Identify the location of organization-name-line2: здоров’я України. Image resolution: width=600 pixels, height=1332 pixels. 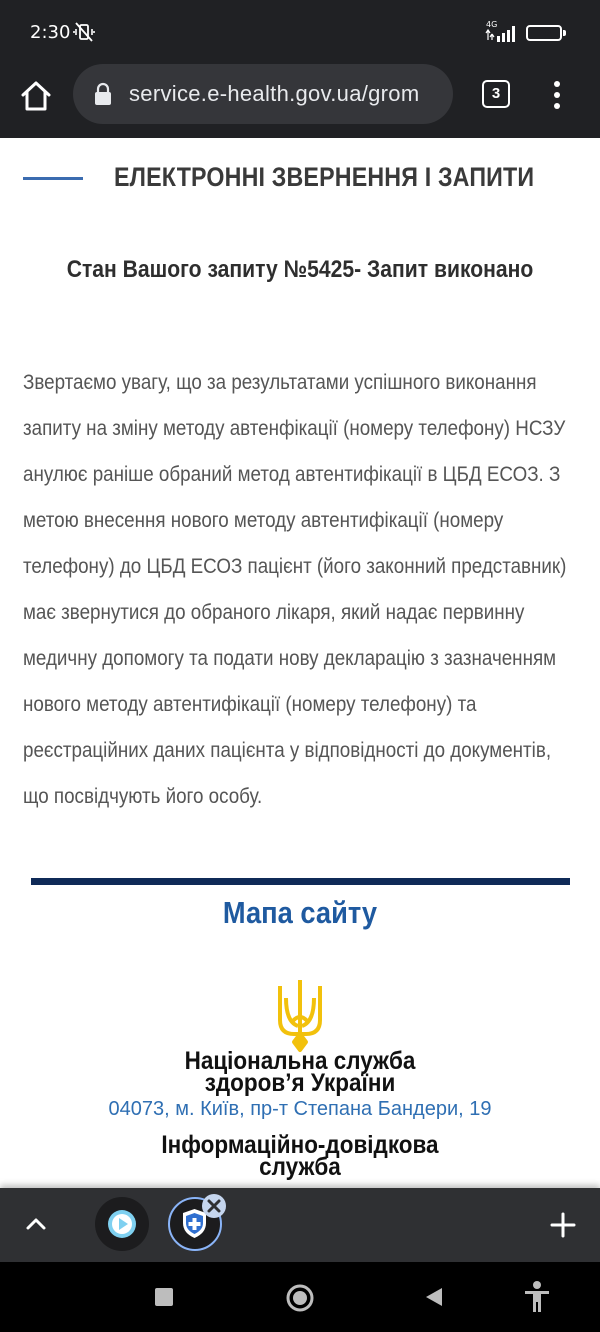
(300, 1083).